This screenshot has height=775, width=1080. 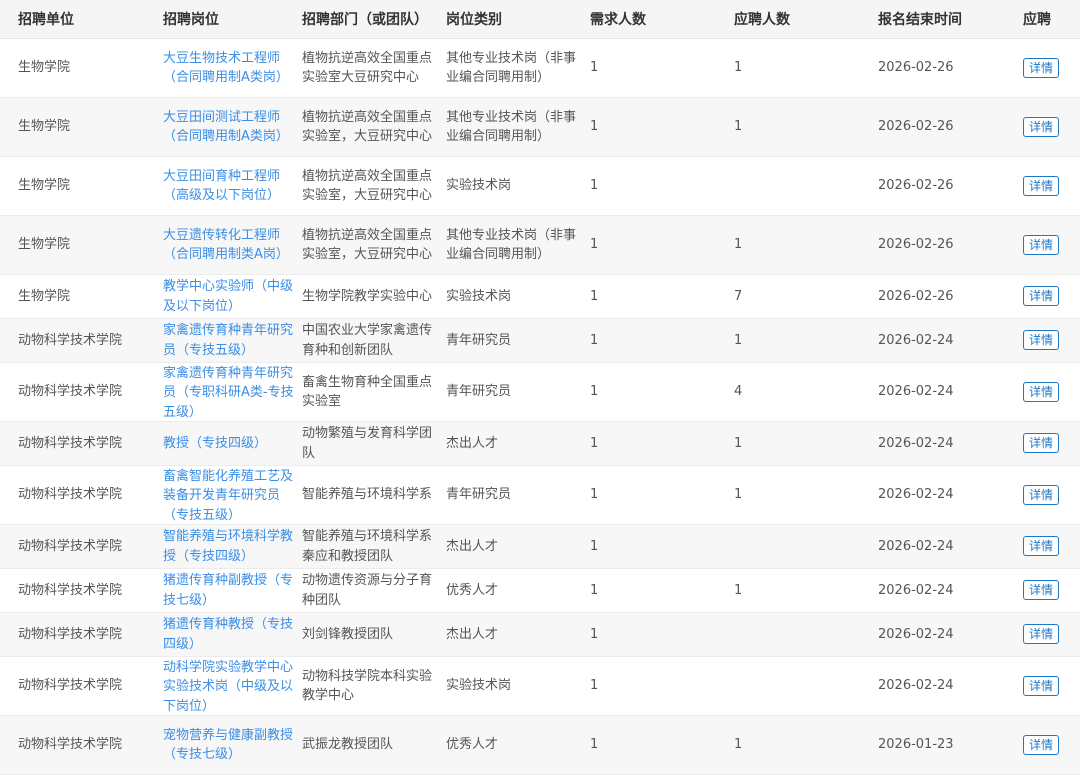 I want to click on position-link: 教学中心实验师（中级及以下岗位）, so click(x=229, y=296).